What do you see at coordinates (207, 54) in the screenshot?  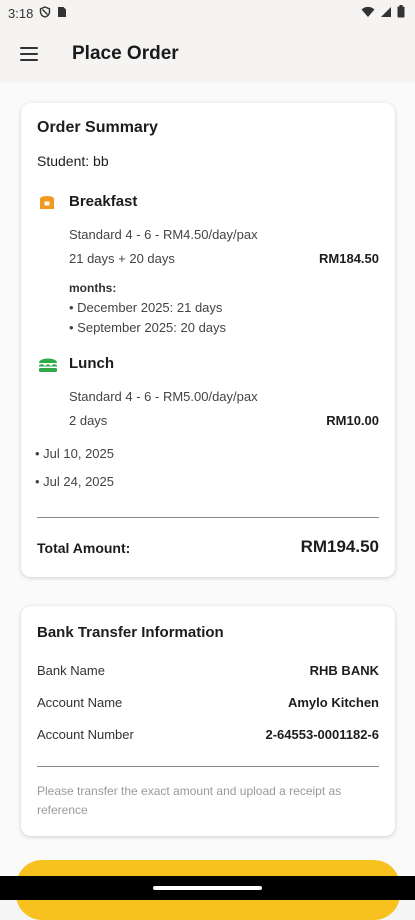 I see `app-bar: Place Order` at bounding box center [207, 54].